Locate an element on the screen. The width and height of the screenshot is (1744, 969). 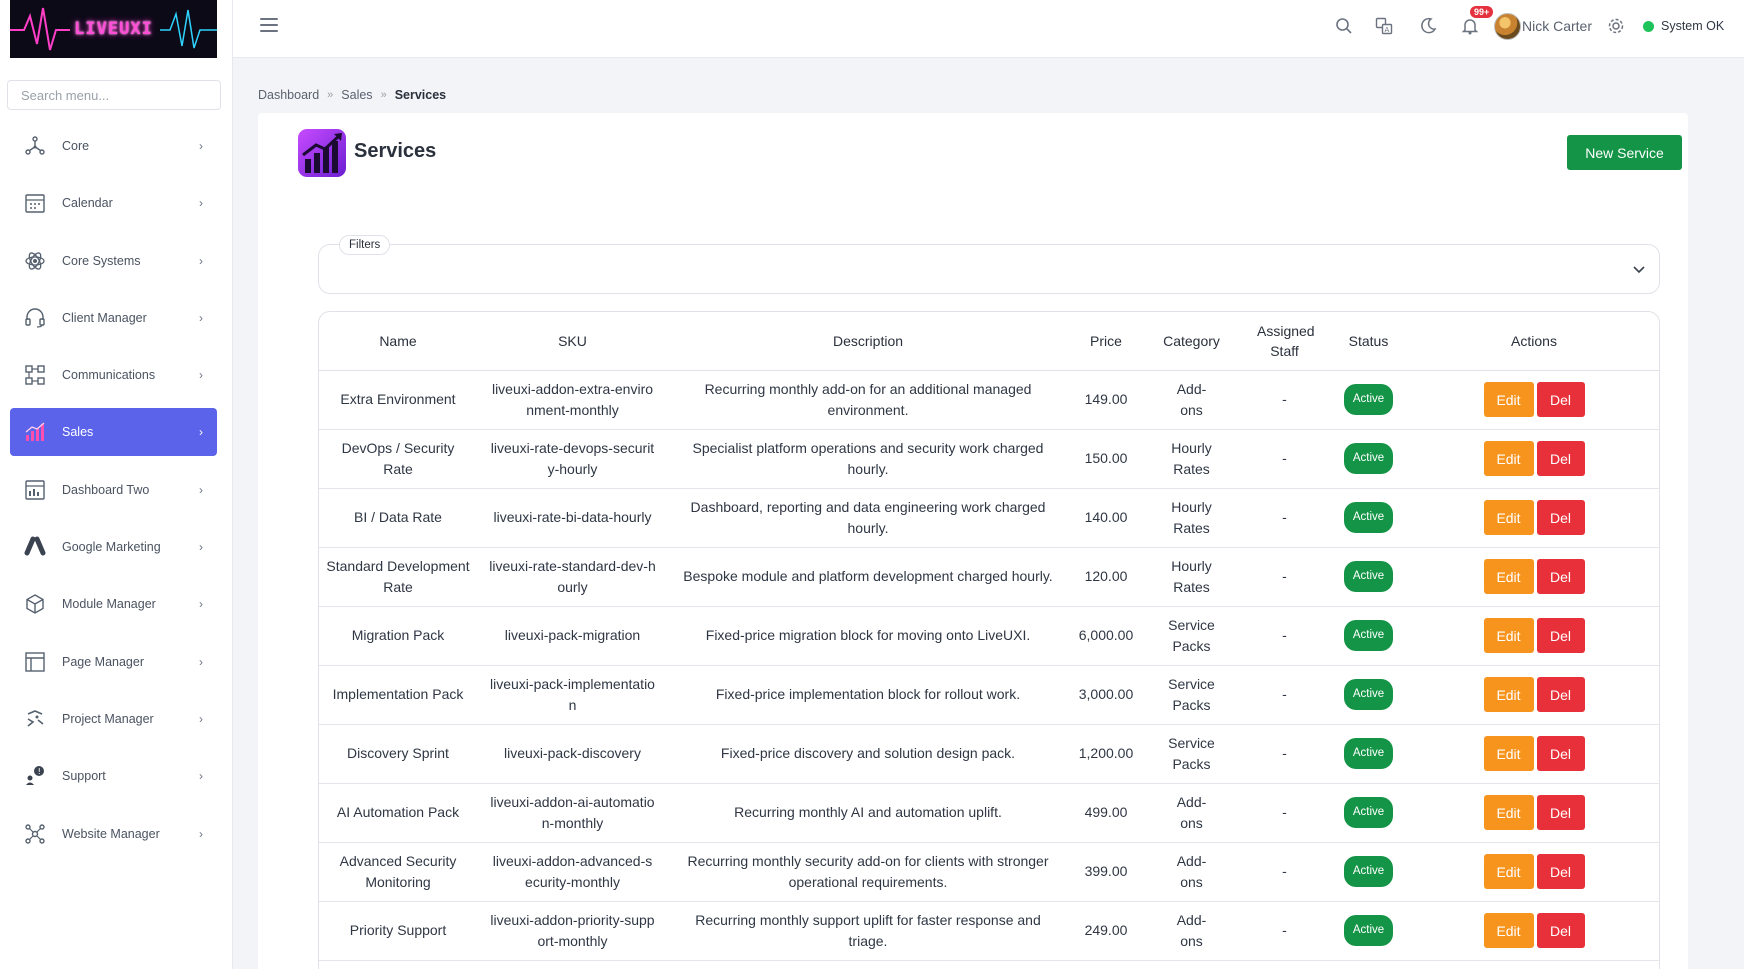
sidebar-item-core: Core › is located at coordinates (113, 146).